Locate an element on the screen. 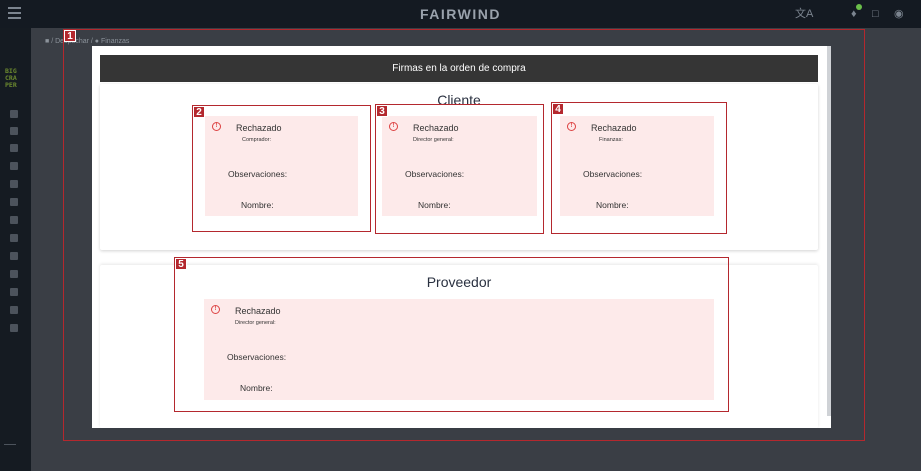 The height and width of the screenshot is (471, 921). bell-icon: ♦ is located at coordinates (854, 14).